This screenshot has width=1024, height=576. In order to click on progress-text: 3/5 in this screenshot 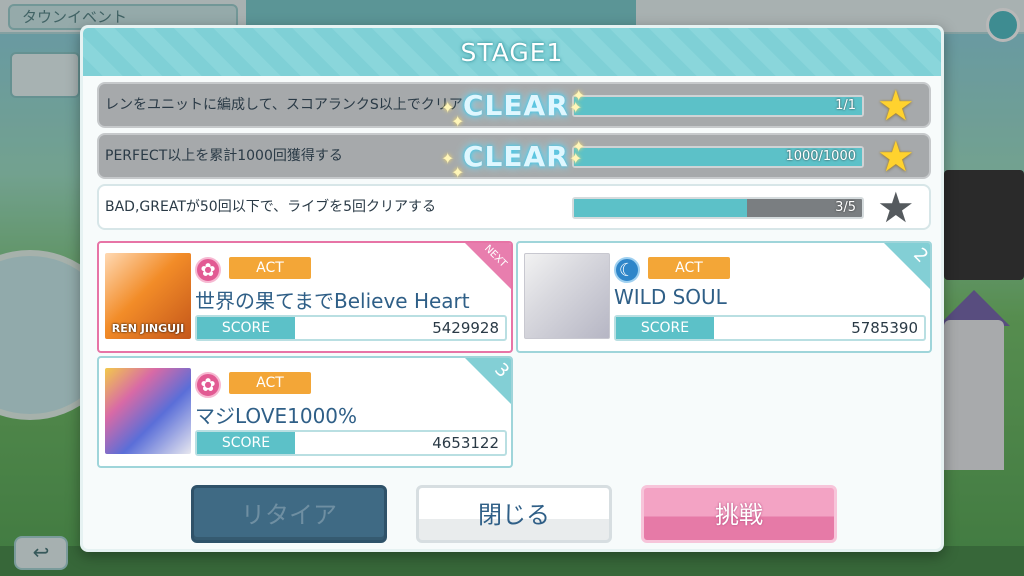, I will do `click(845, 207)`.